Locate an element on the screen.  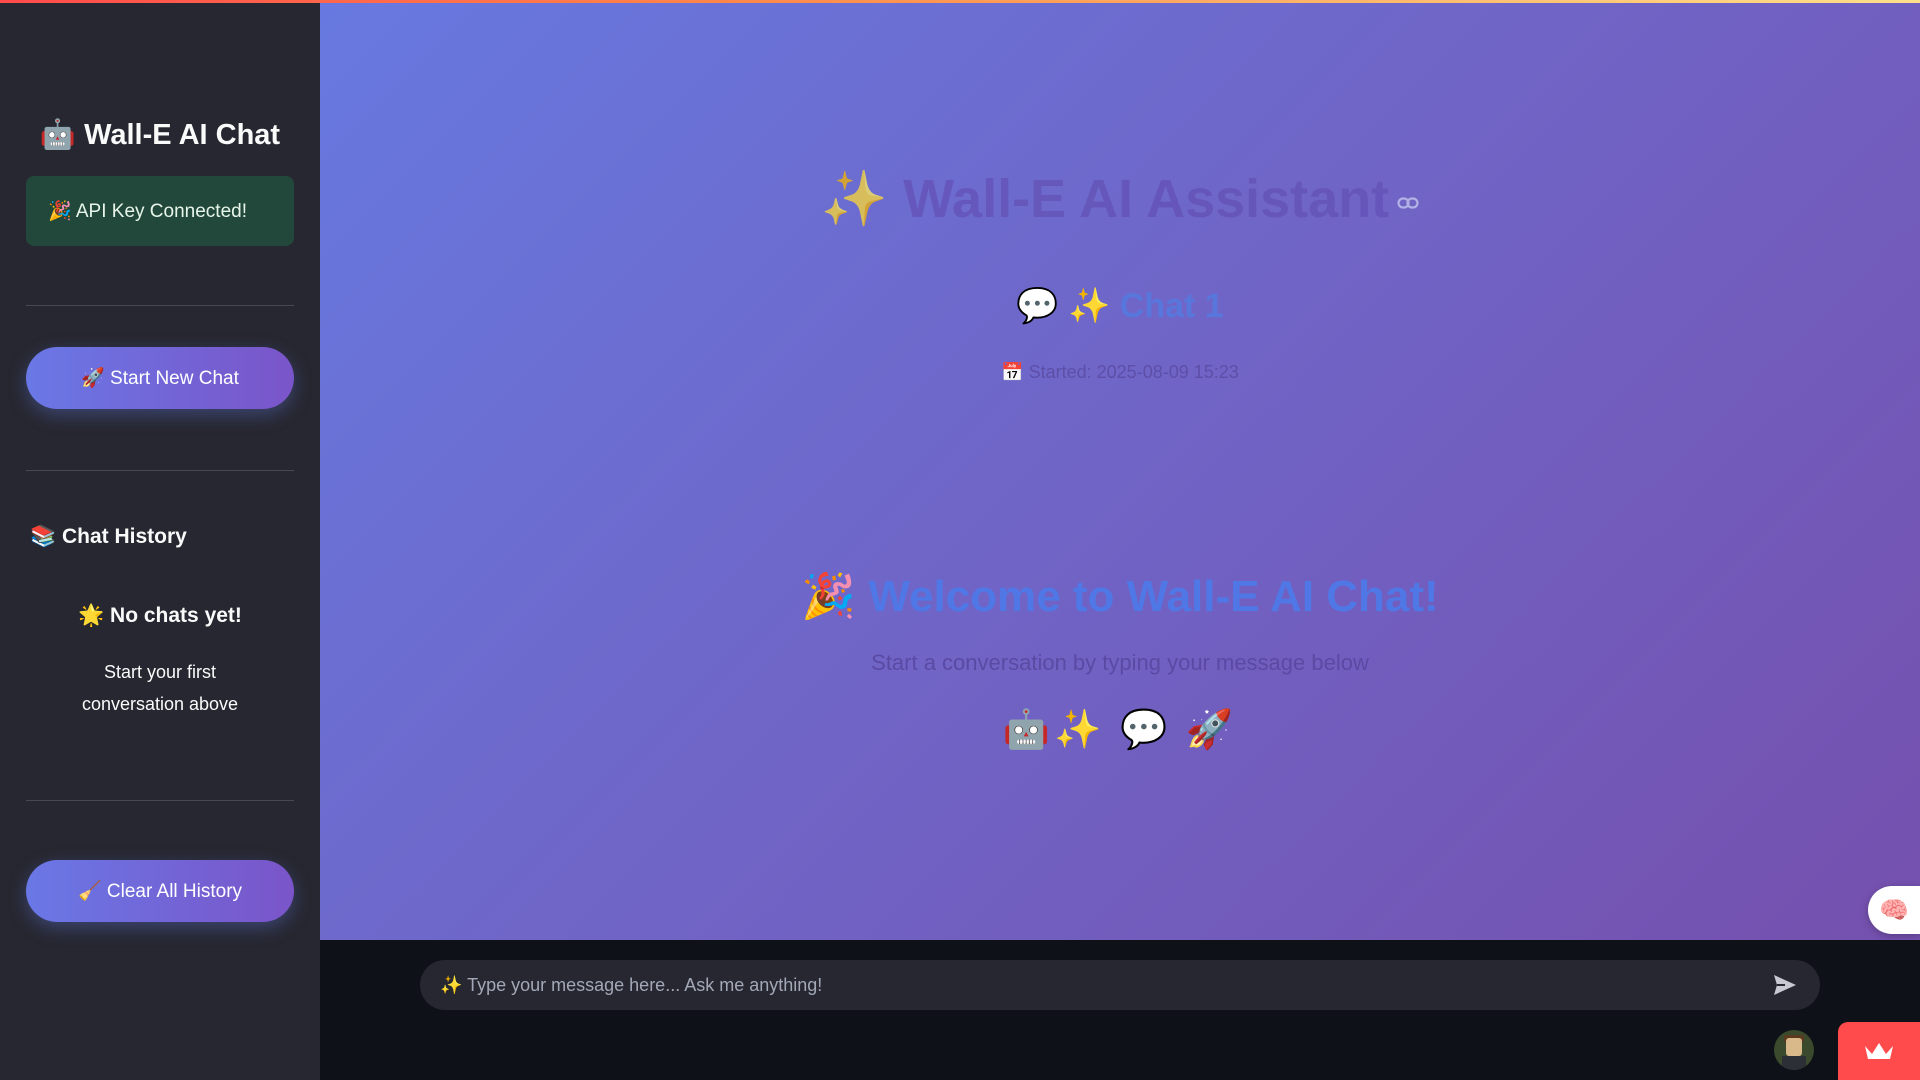
crown-icon is located at coordinates (1879, 1051).